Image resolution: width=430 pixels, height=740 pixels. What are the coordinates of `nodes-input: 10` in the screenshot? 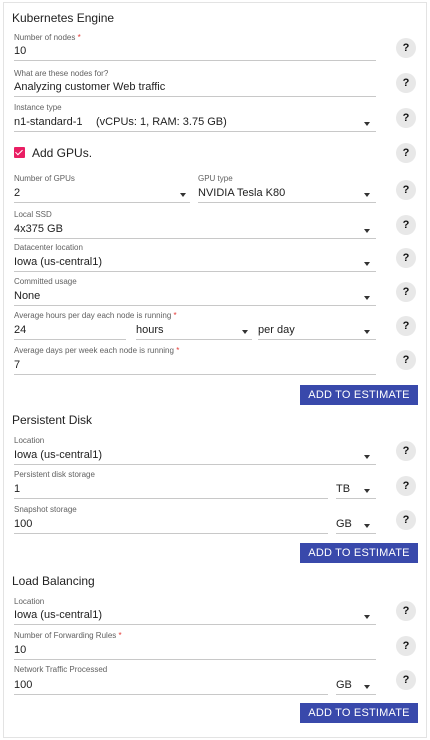 It's located at (20, 51).